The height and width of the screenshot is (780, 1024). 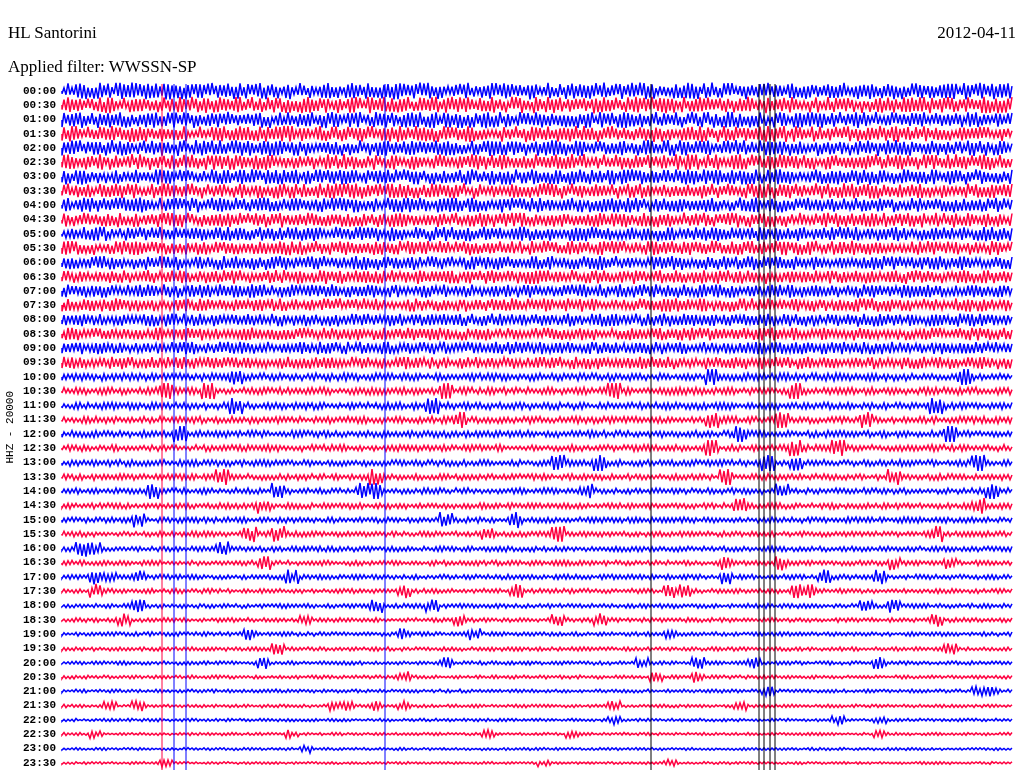 I want to click on time-label: 07:30, so click(x=39, y=306).